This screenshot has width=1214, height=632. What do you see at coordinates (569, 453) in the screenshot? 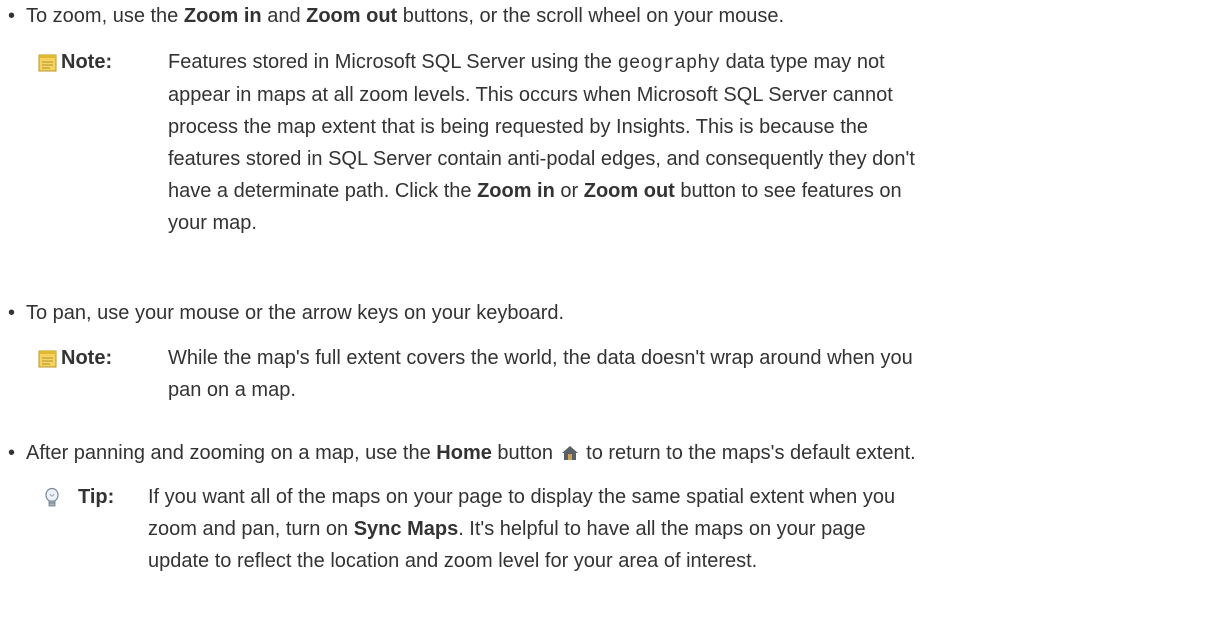
I see `home-icon` at bounding box center [569, 453].